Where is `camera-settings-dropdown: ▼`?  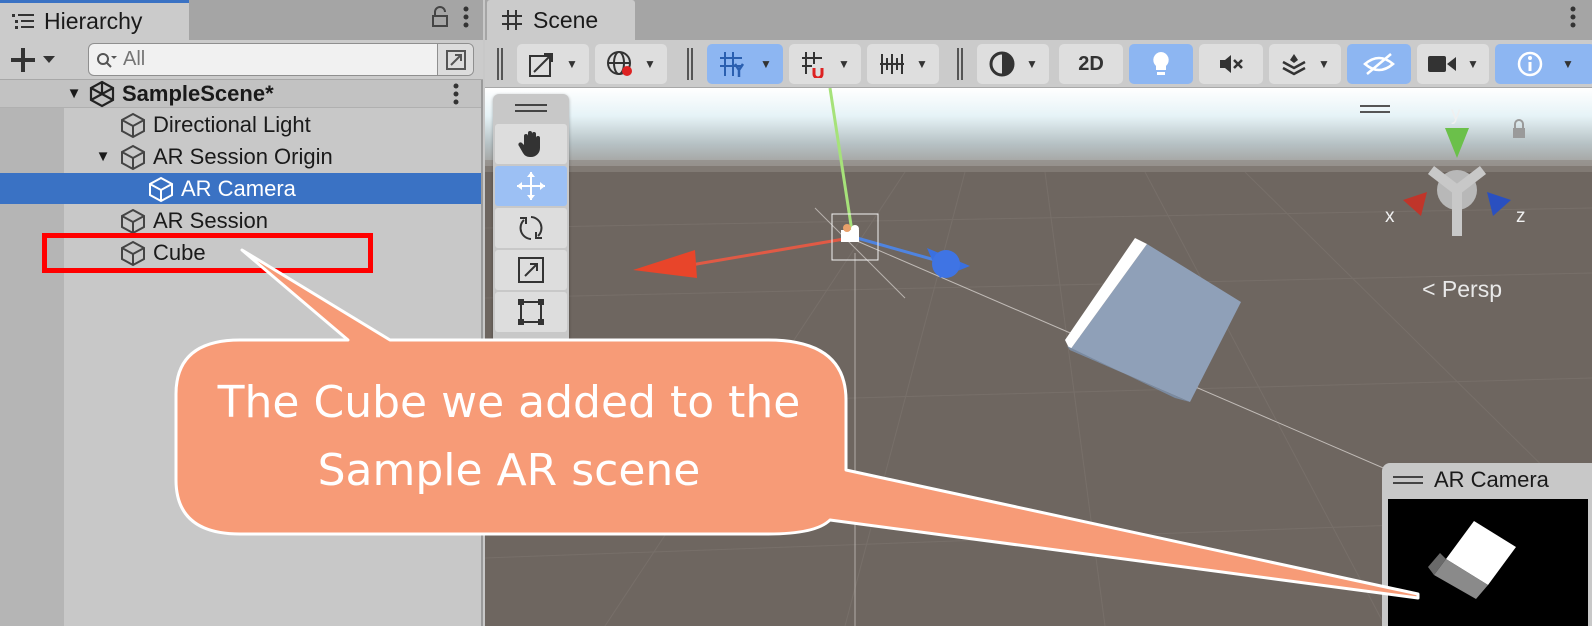
camera-settings-dropdown: ▼ is located at coordinates (1453, 64).